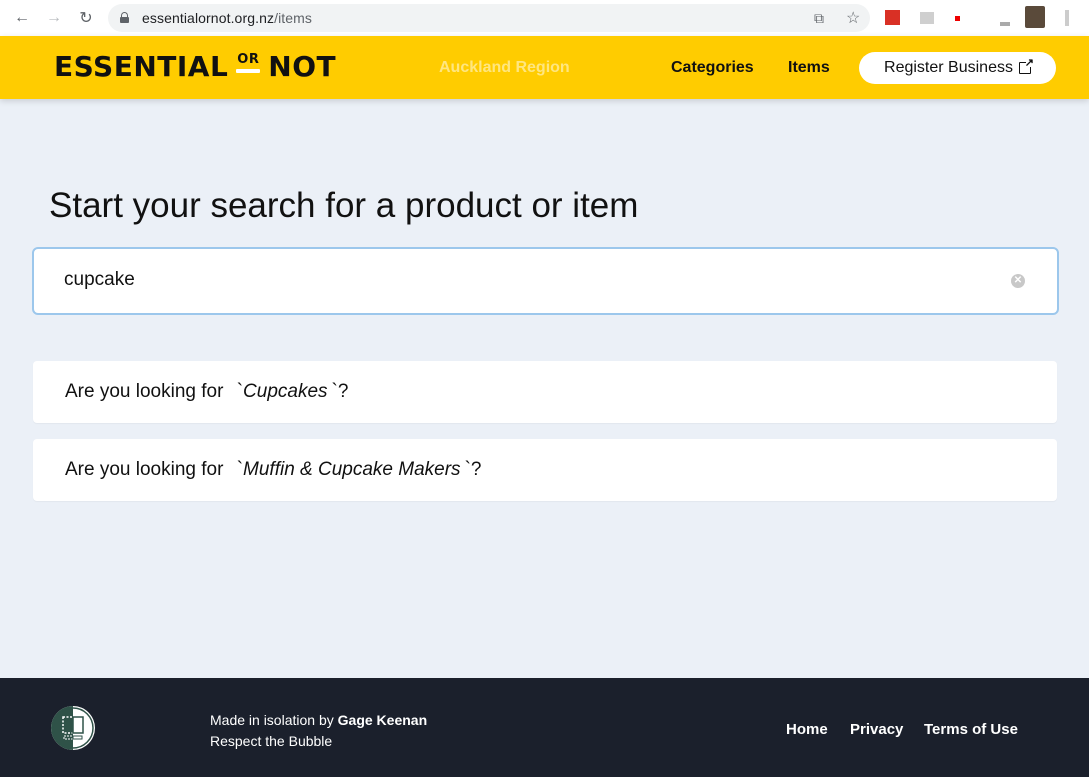 This screenshot has width=1089, height=777. I want to click on page-title: Start your search for a product or item, so click(344, 205).